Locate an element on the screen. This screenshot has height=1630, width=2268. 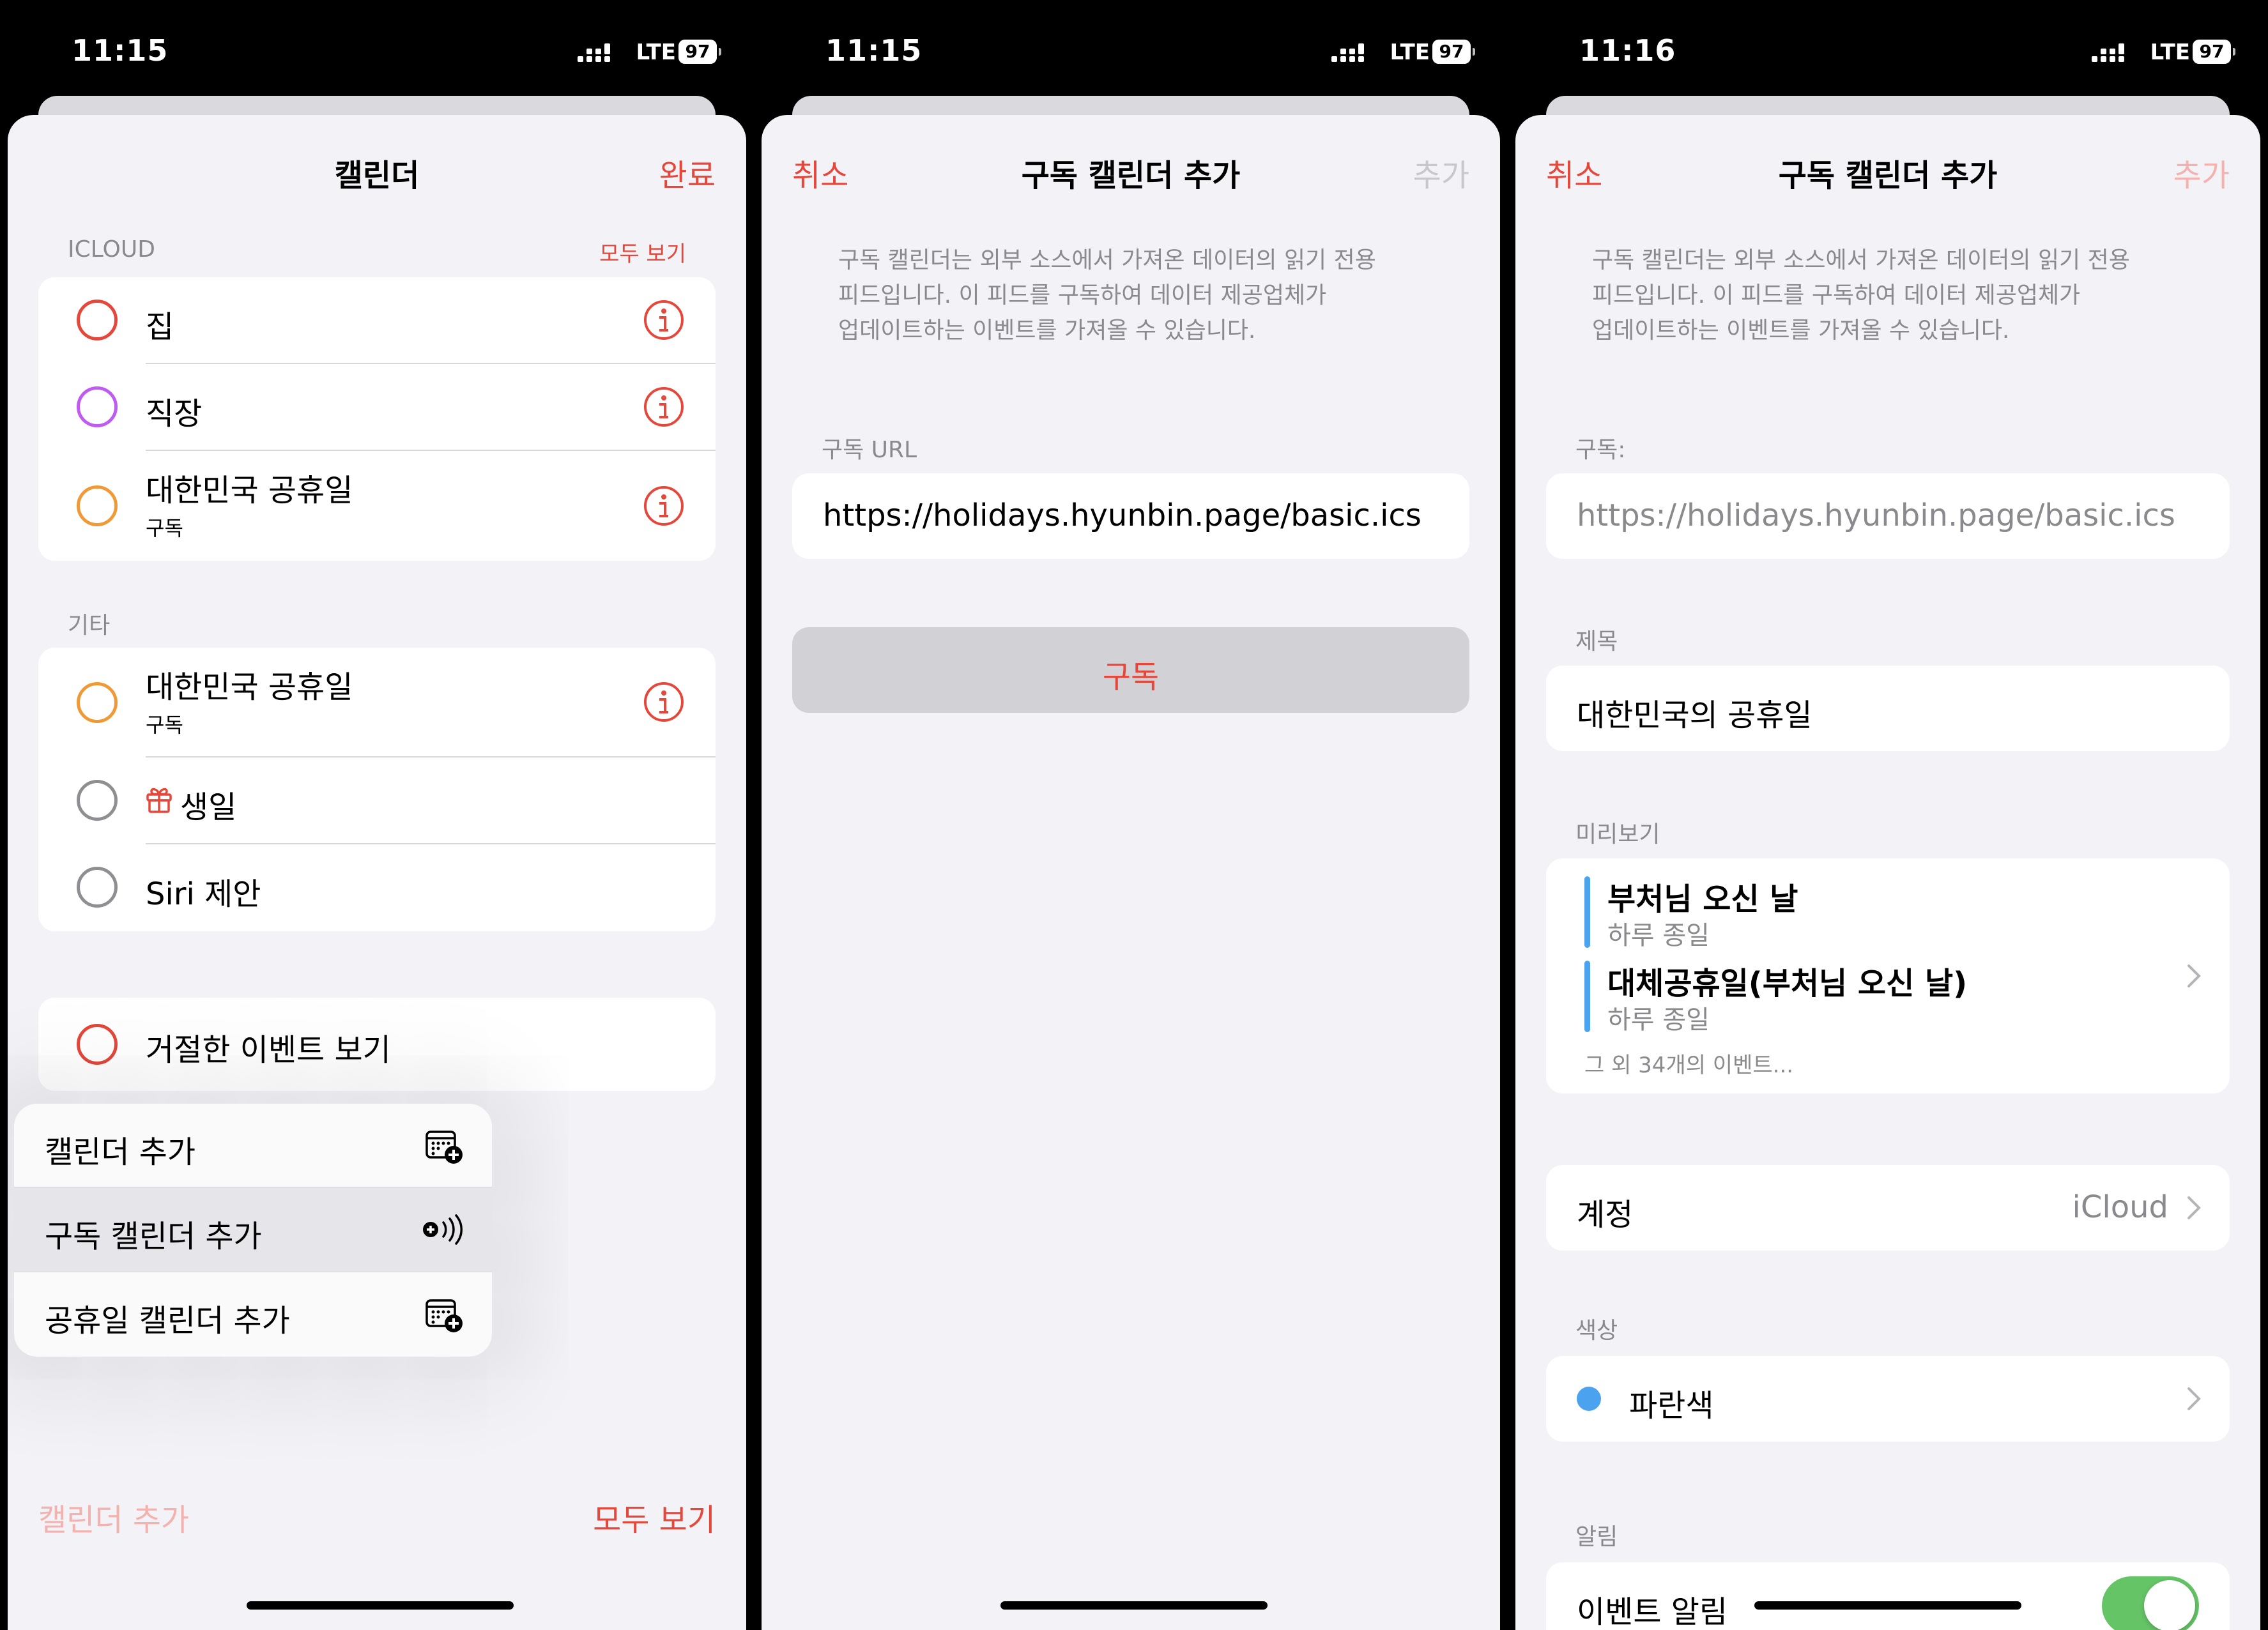
declined-events-label: 거절한 이벤트 보기 is located at coordinates (268, 1050).